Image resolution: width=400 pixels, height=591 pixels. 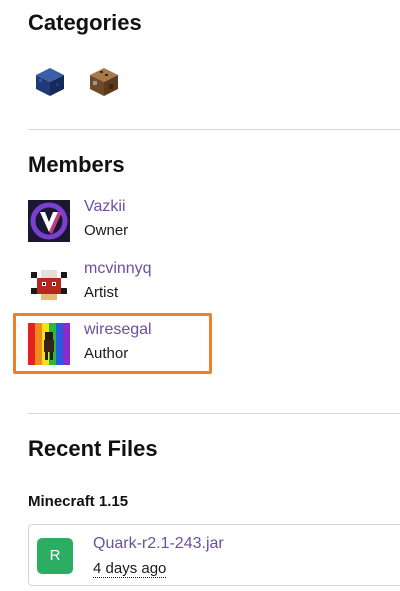 I want to click on member-name-link: mcvinnyq, so click(x=118, y=269).